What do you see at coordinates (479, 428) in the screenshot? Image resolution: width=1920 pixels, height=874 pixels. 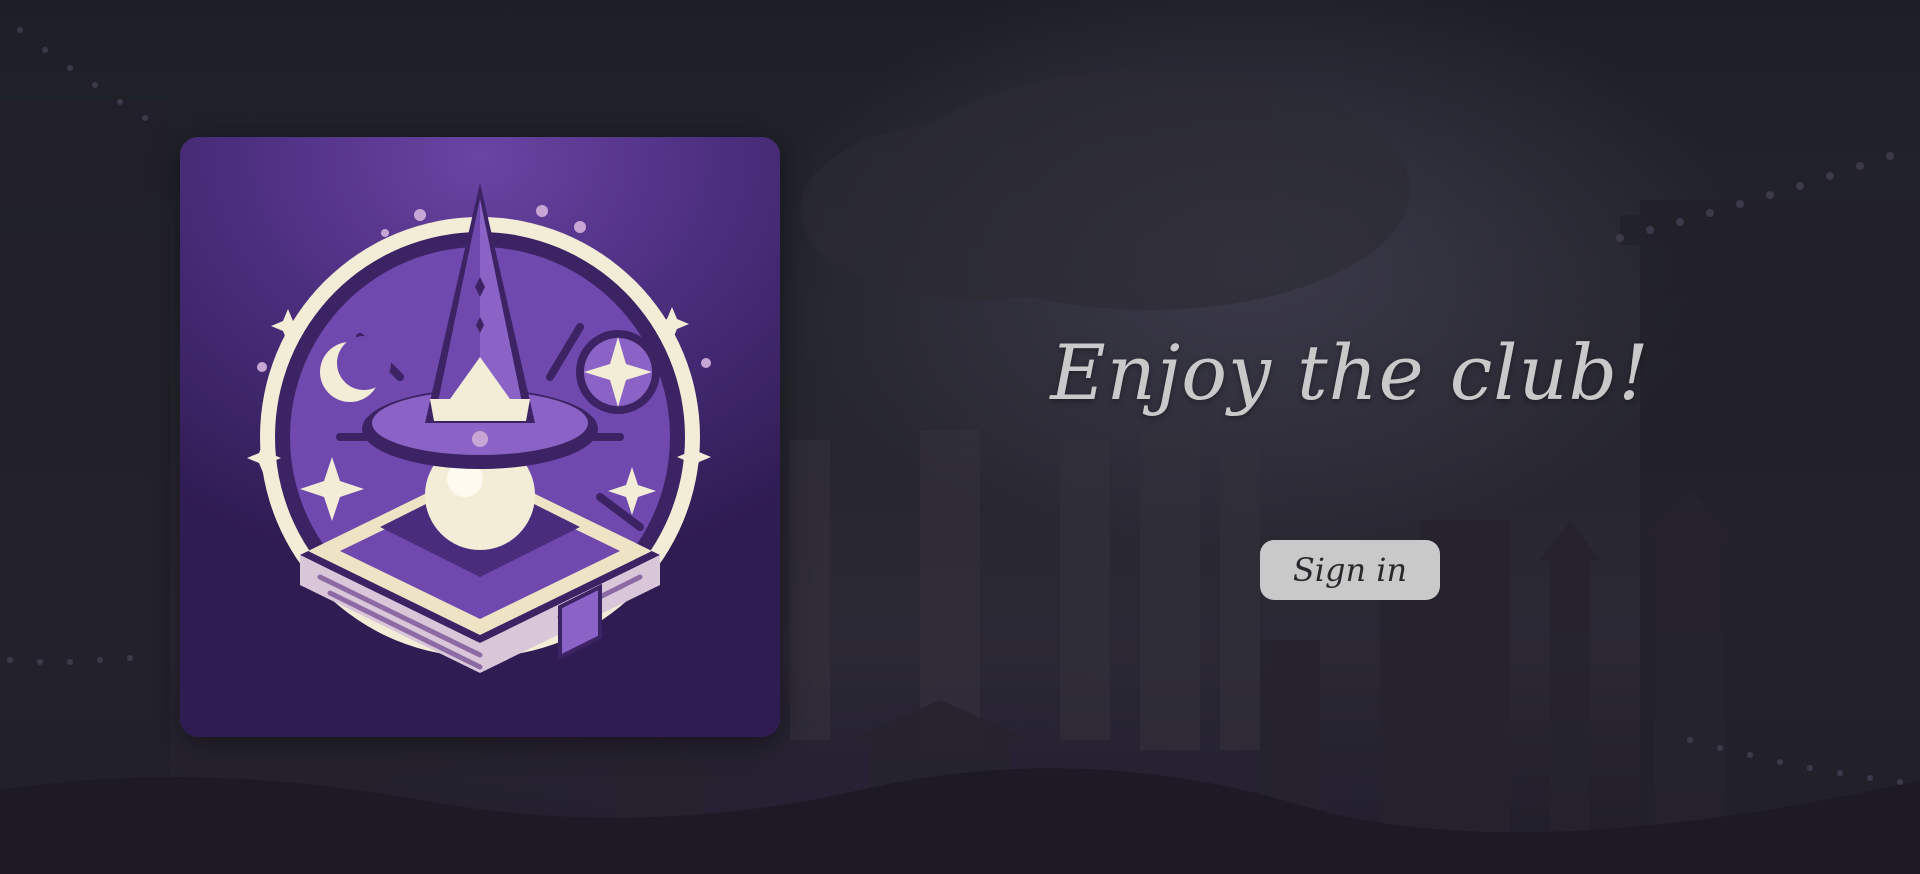 I see `wizard-hat-crystal-ball-book-icon` at bounding box center [479, 428].